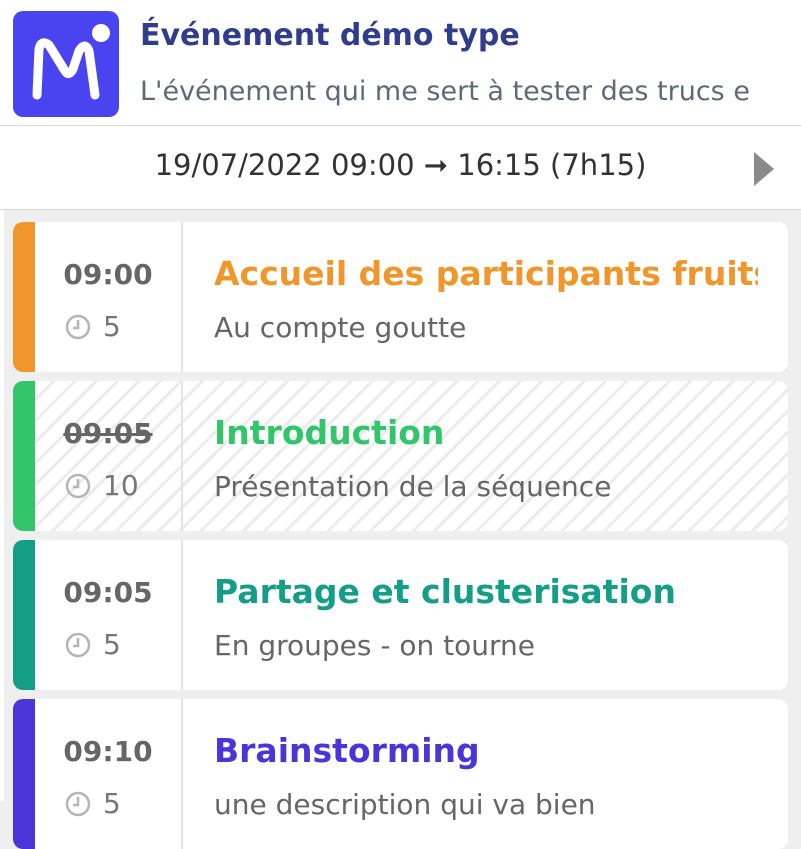 The width and height of the screenshot is (801, 849). Describe the element at coordinates (108, 274) in the screenshot. I see `sequence-time: 09:00` at that location.